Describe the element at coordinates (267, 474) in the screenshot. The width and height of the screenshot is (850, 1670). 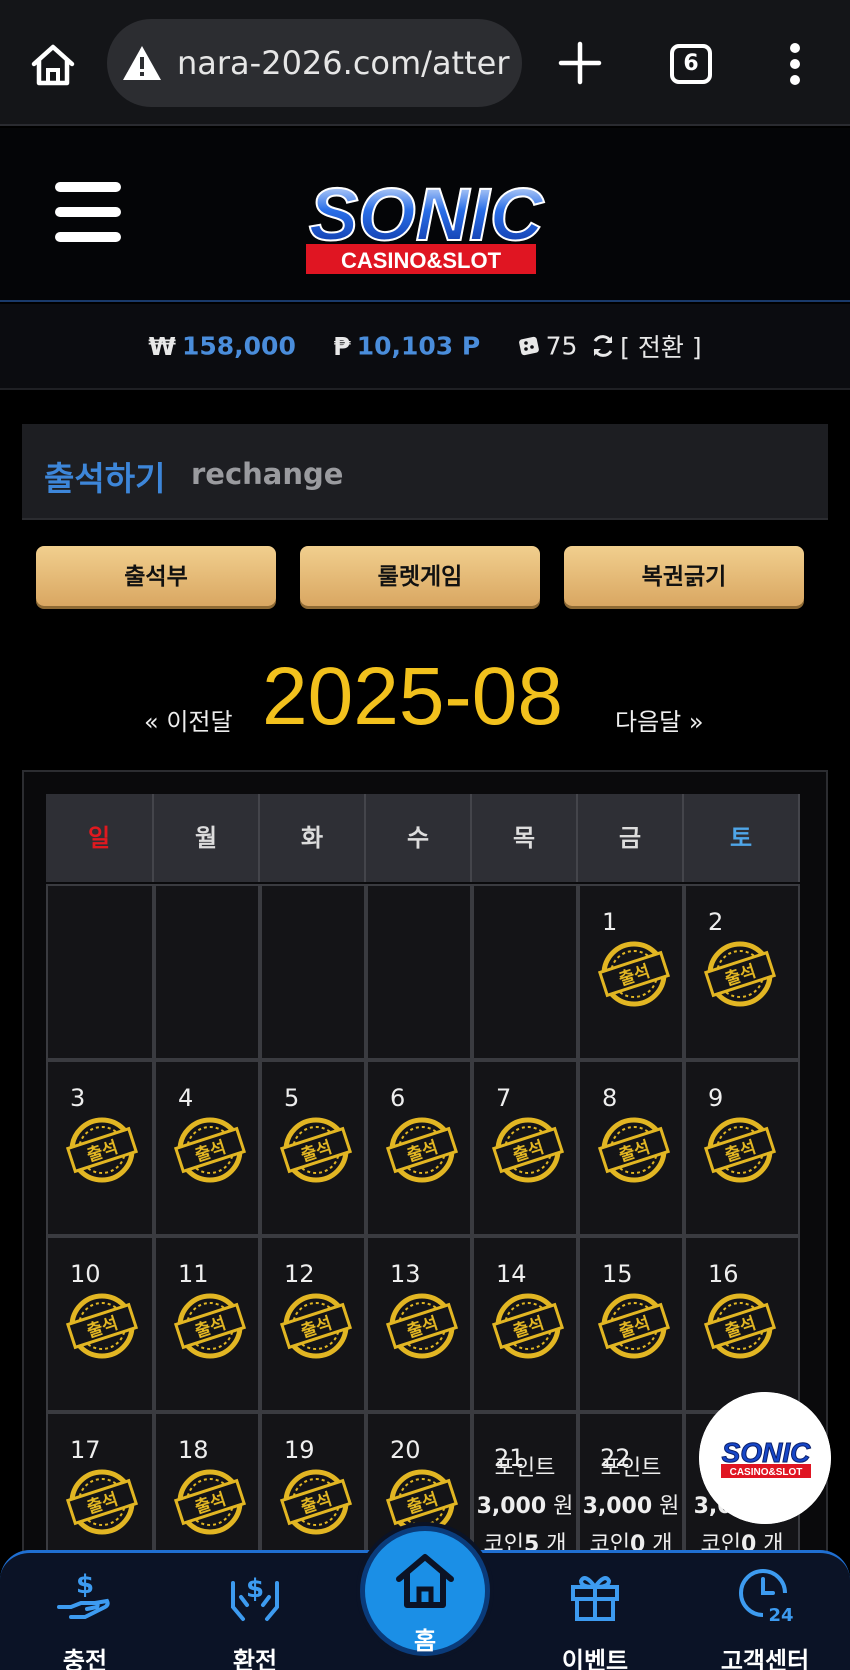
I see `section-subtitle: rechange` at that location.